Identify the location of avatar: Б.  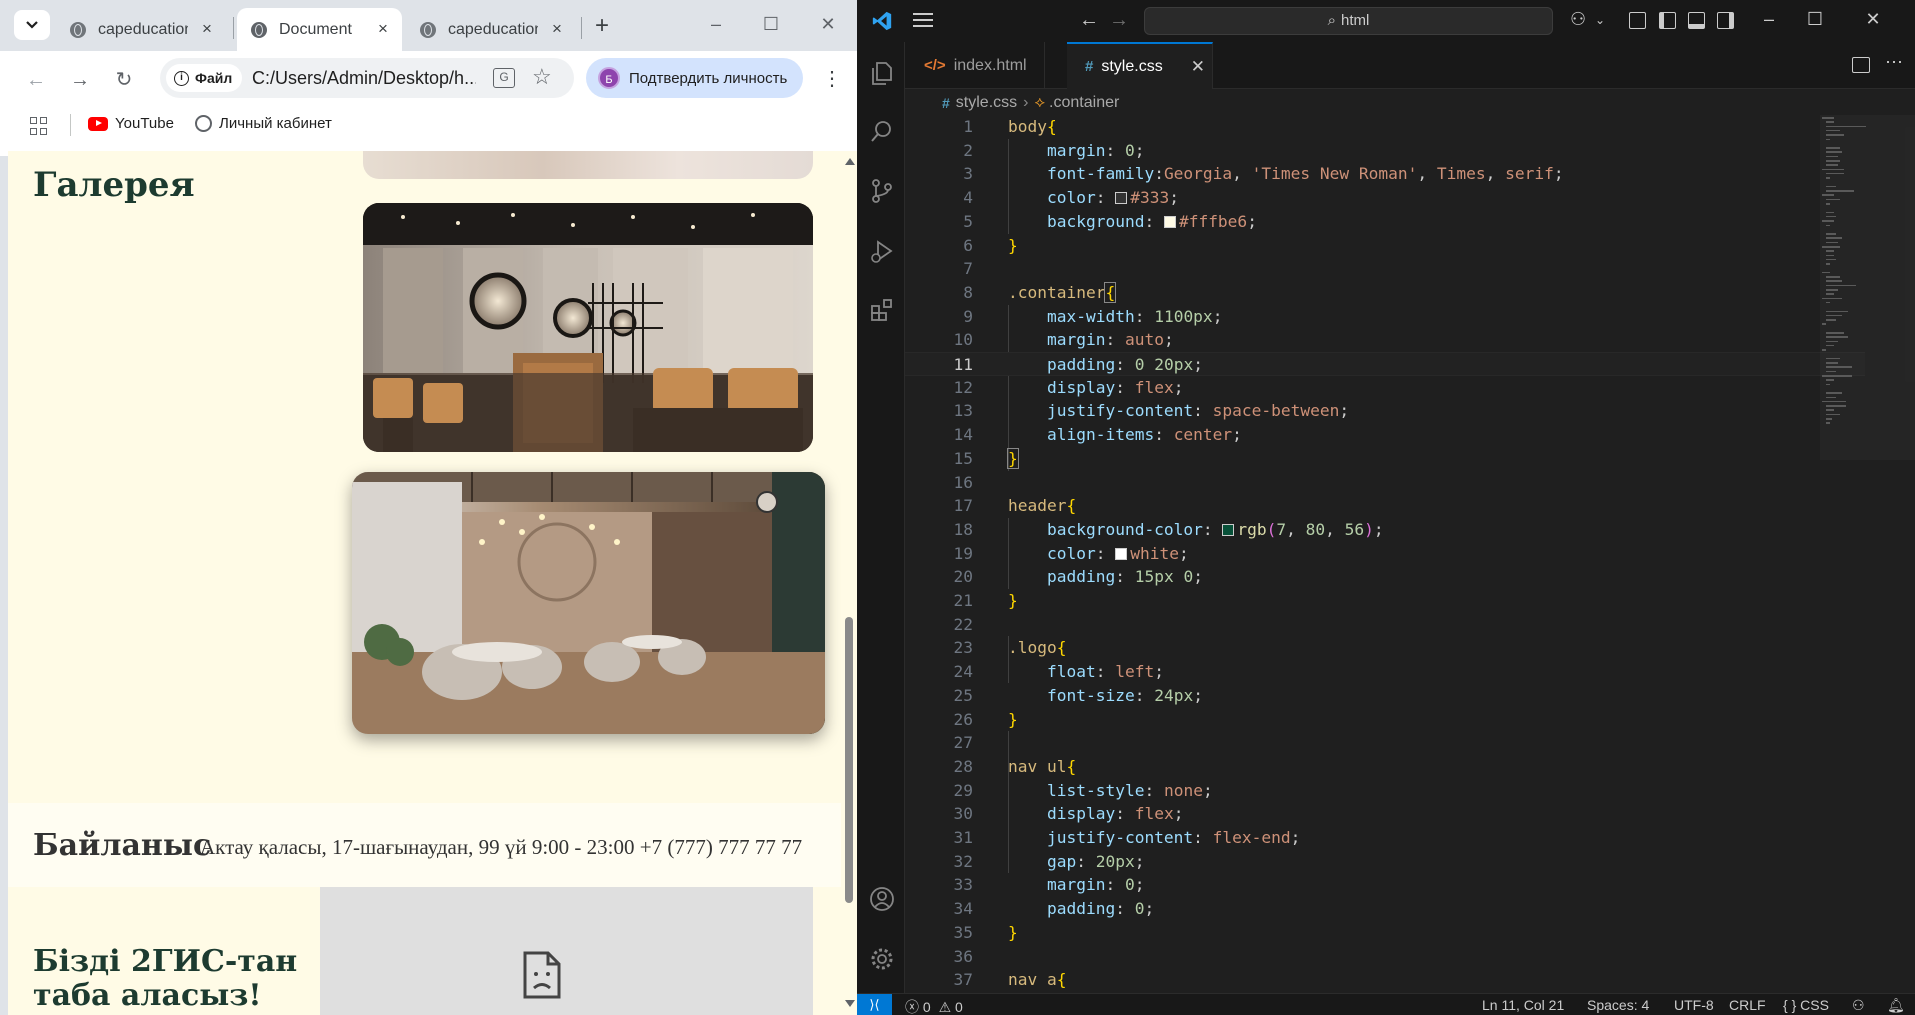
(609, 78).